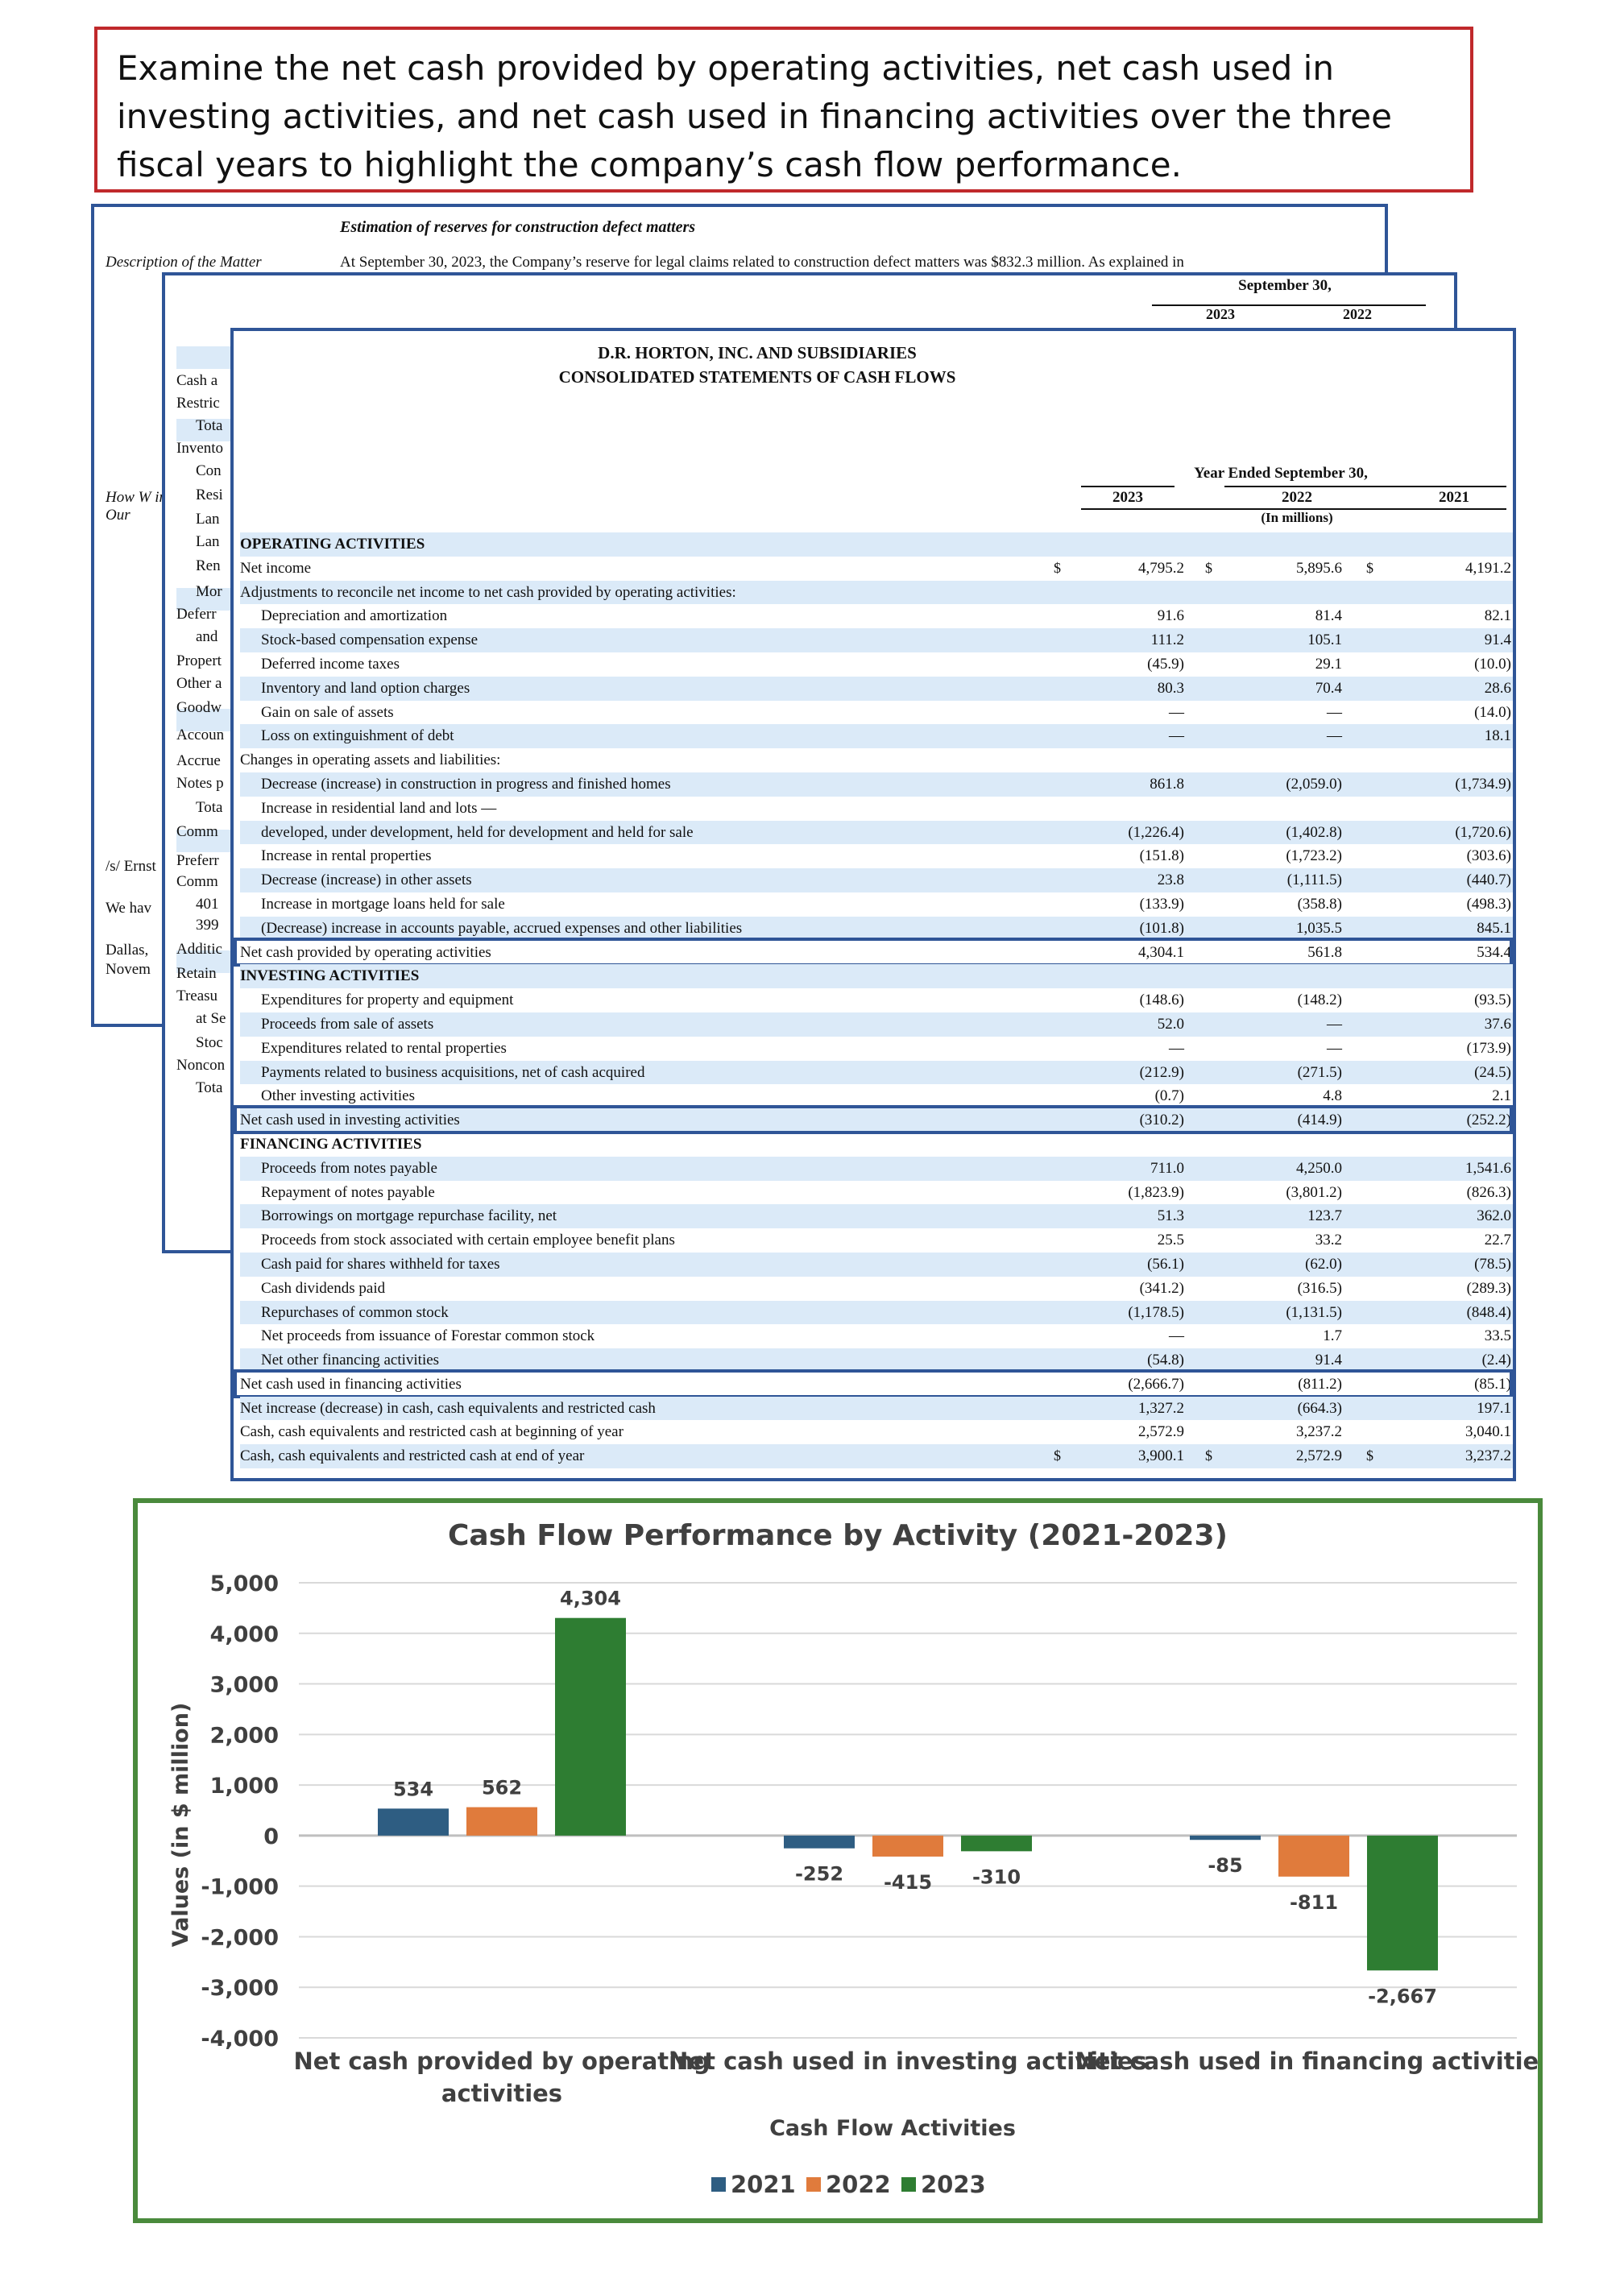  I want to click on y-tick-label: 1,000, so click(244, 1787).